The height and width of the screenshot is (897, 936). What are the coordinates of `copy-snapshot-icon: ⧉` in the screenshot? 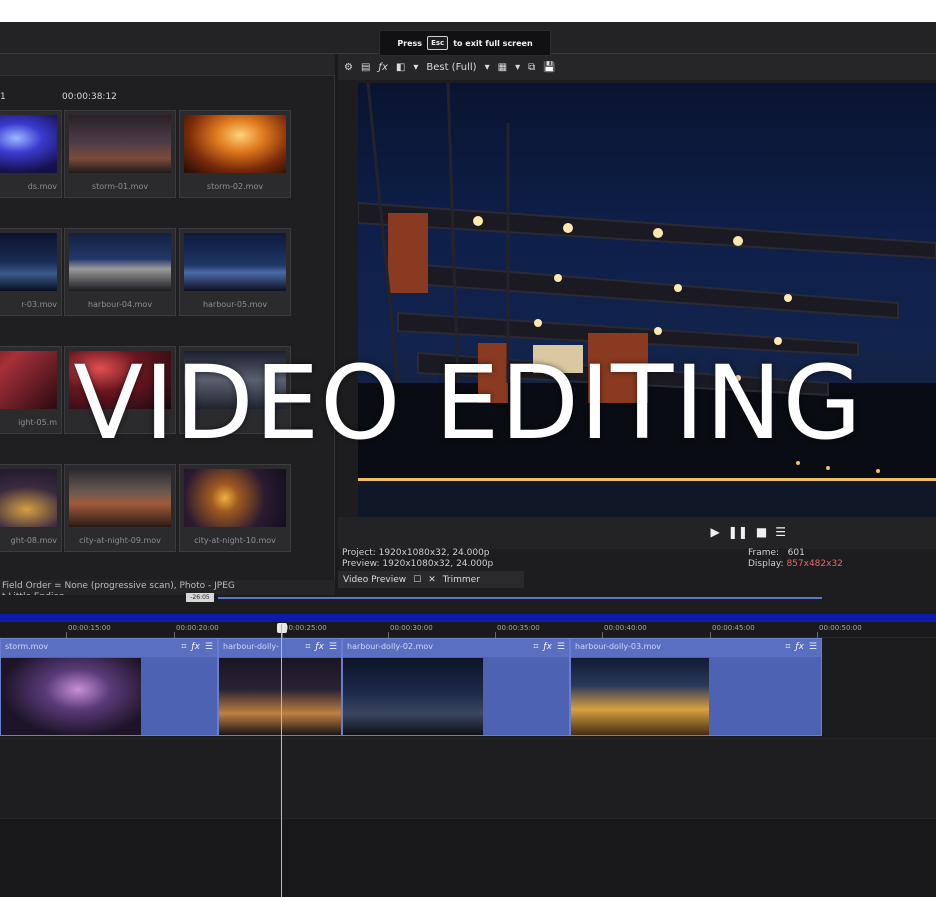 It's located at (531, 67).